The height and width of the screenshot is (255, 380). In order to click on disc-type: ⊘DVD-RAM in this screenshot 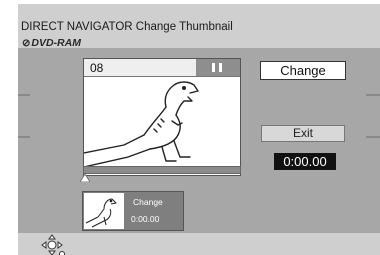, I will do `click(51, 43)`.